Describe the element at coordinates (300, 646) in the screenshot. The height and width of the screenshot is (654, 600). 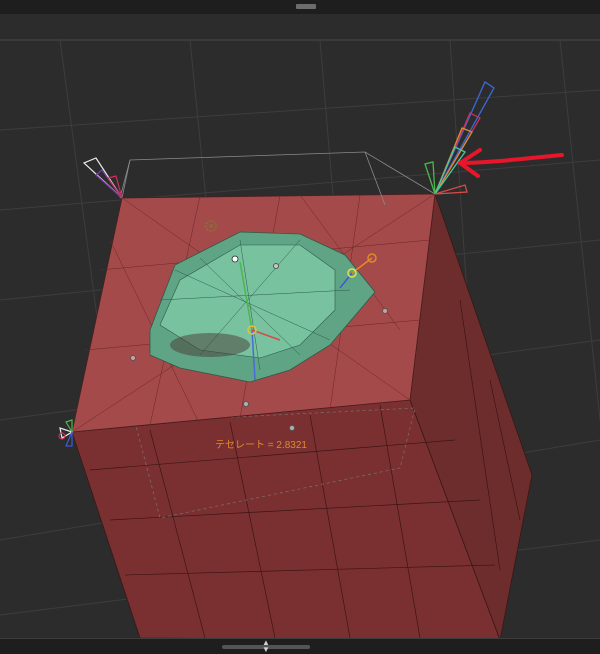
I see `bottom-panel-bar: ▲ ▼` at that location.